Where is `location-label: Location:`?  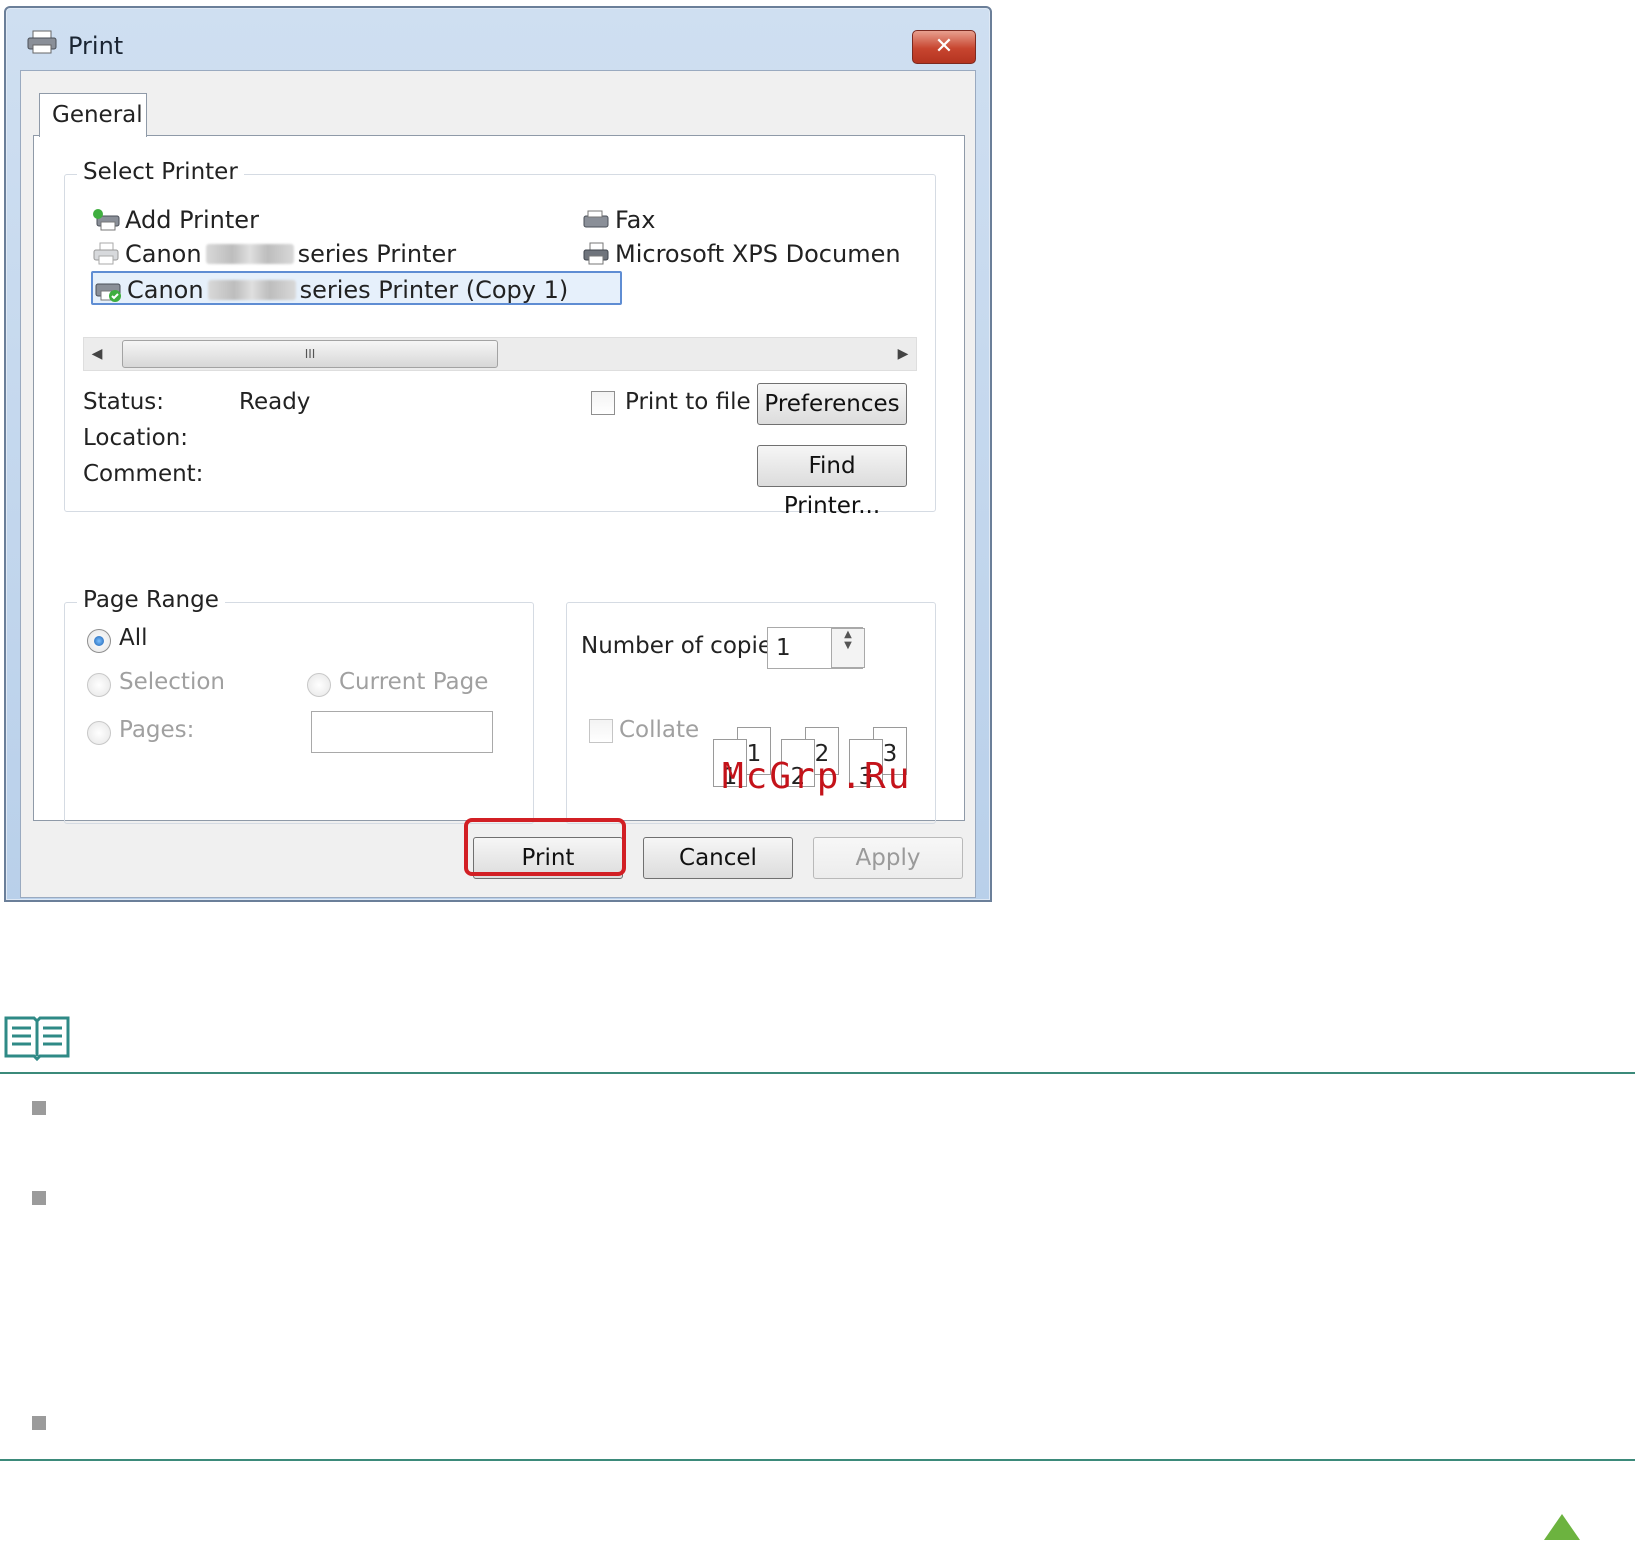
location-label: Location: is located at coordinates (136, 438).